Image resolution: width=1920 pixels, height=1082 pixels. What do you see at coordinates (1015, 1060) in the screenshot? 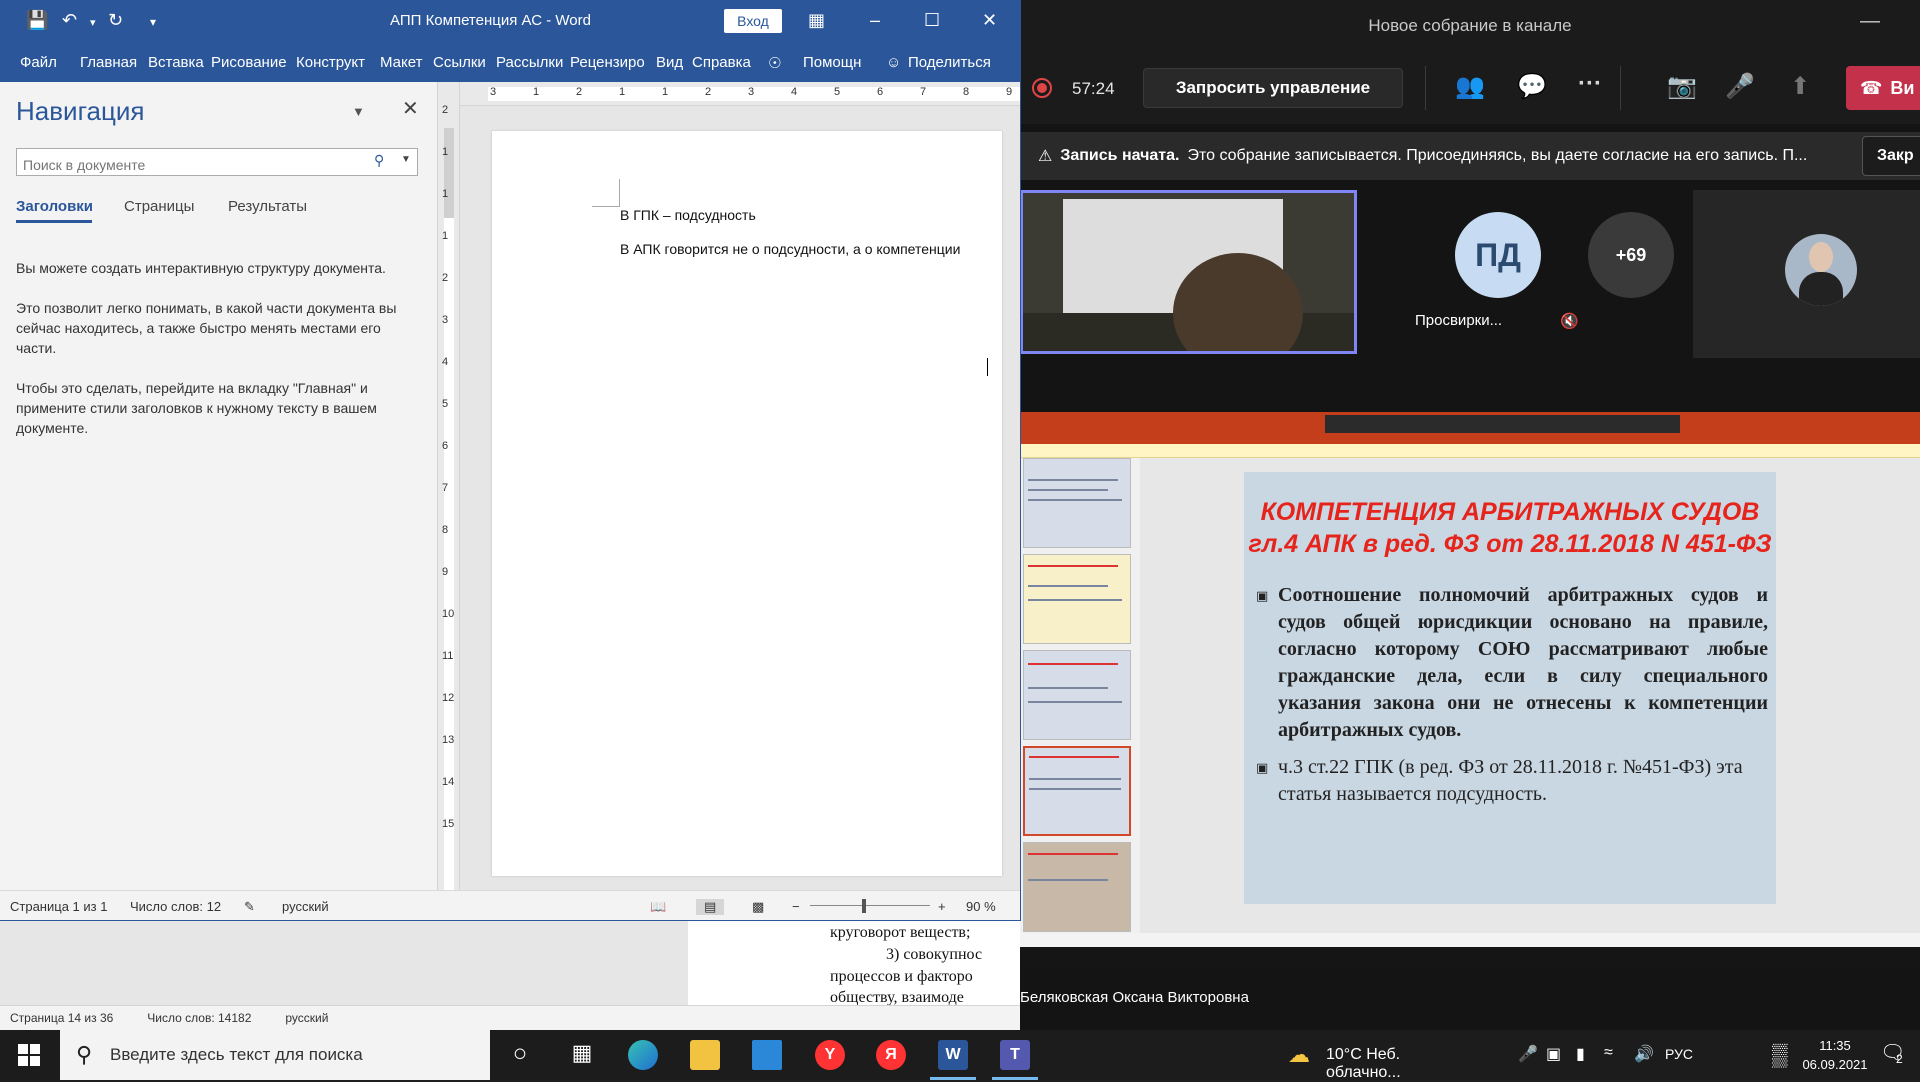
I see `teams-icon: T` at bounding box center [1015, 1060].